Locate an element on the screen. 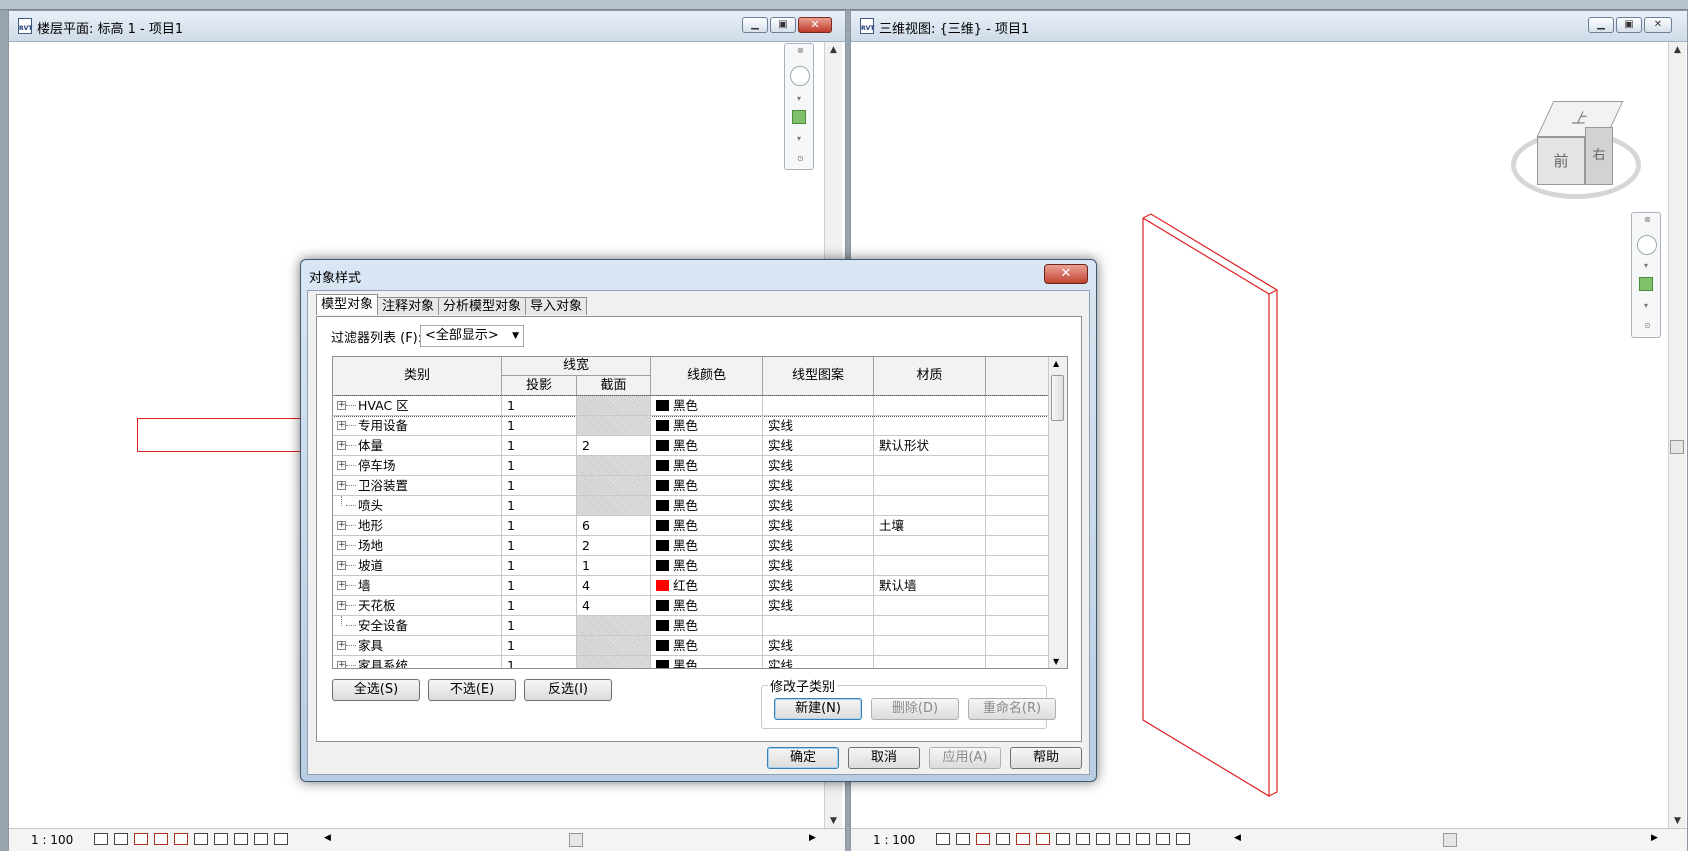 The height and width of the screenshot is (851, 1688). 3d-view-control-bar: 1 : 100 ◀ ▶ is located at coordinates (1269, 839).